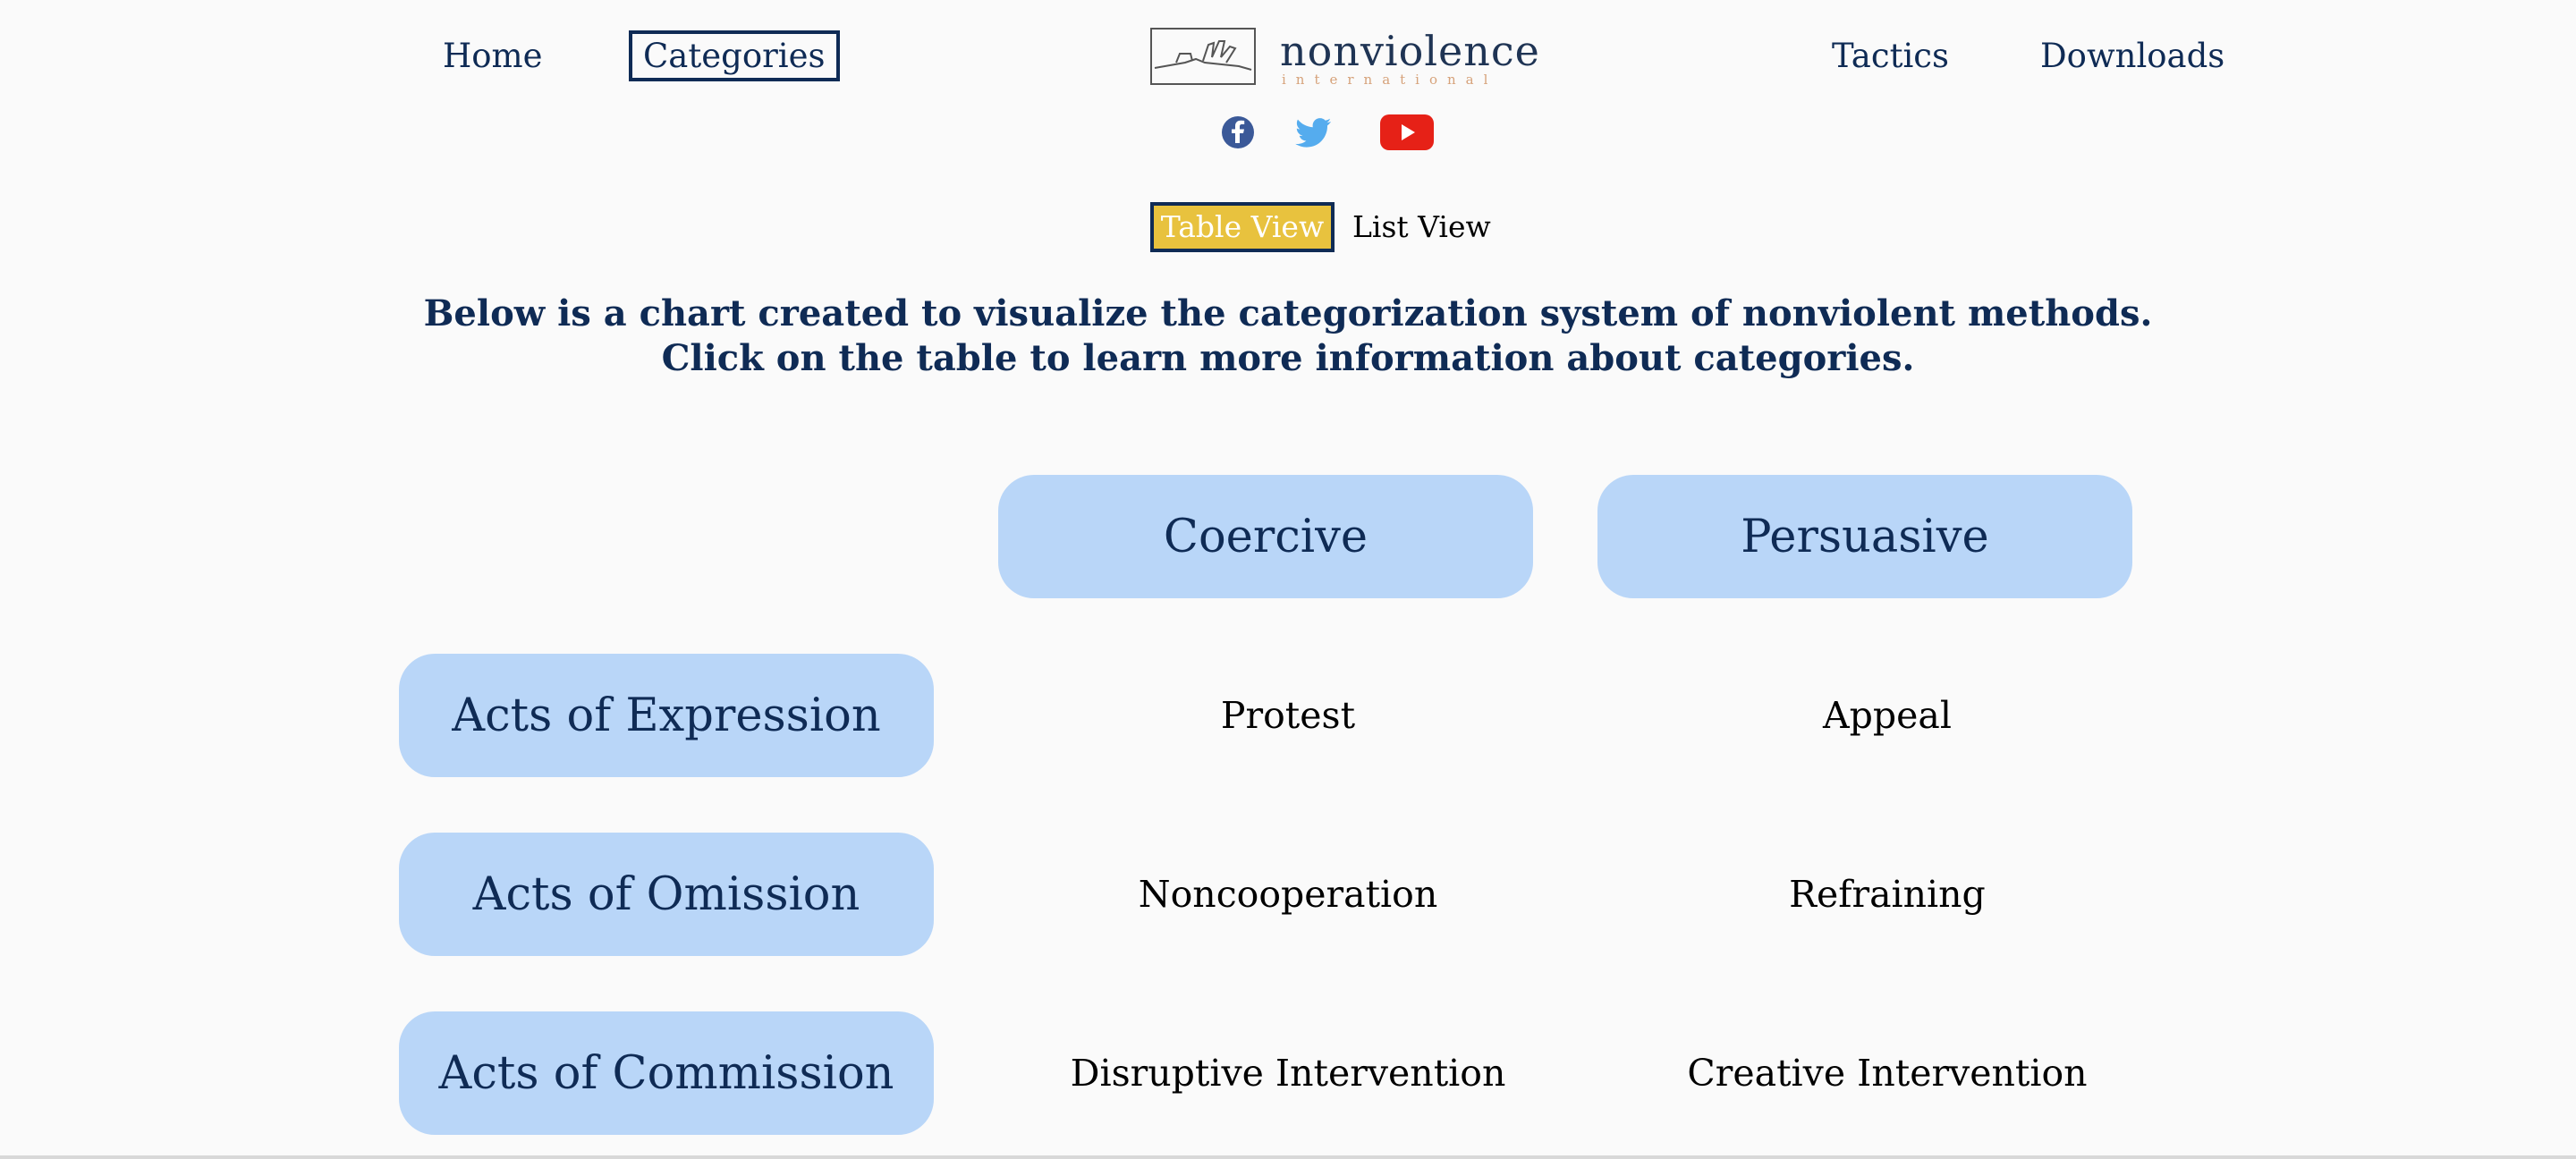 The height and width of the screenshot is (1159, 2576). I want to click on nav-tactics: Tactics, so click(1890, 55).